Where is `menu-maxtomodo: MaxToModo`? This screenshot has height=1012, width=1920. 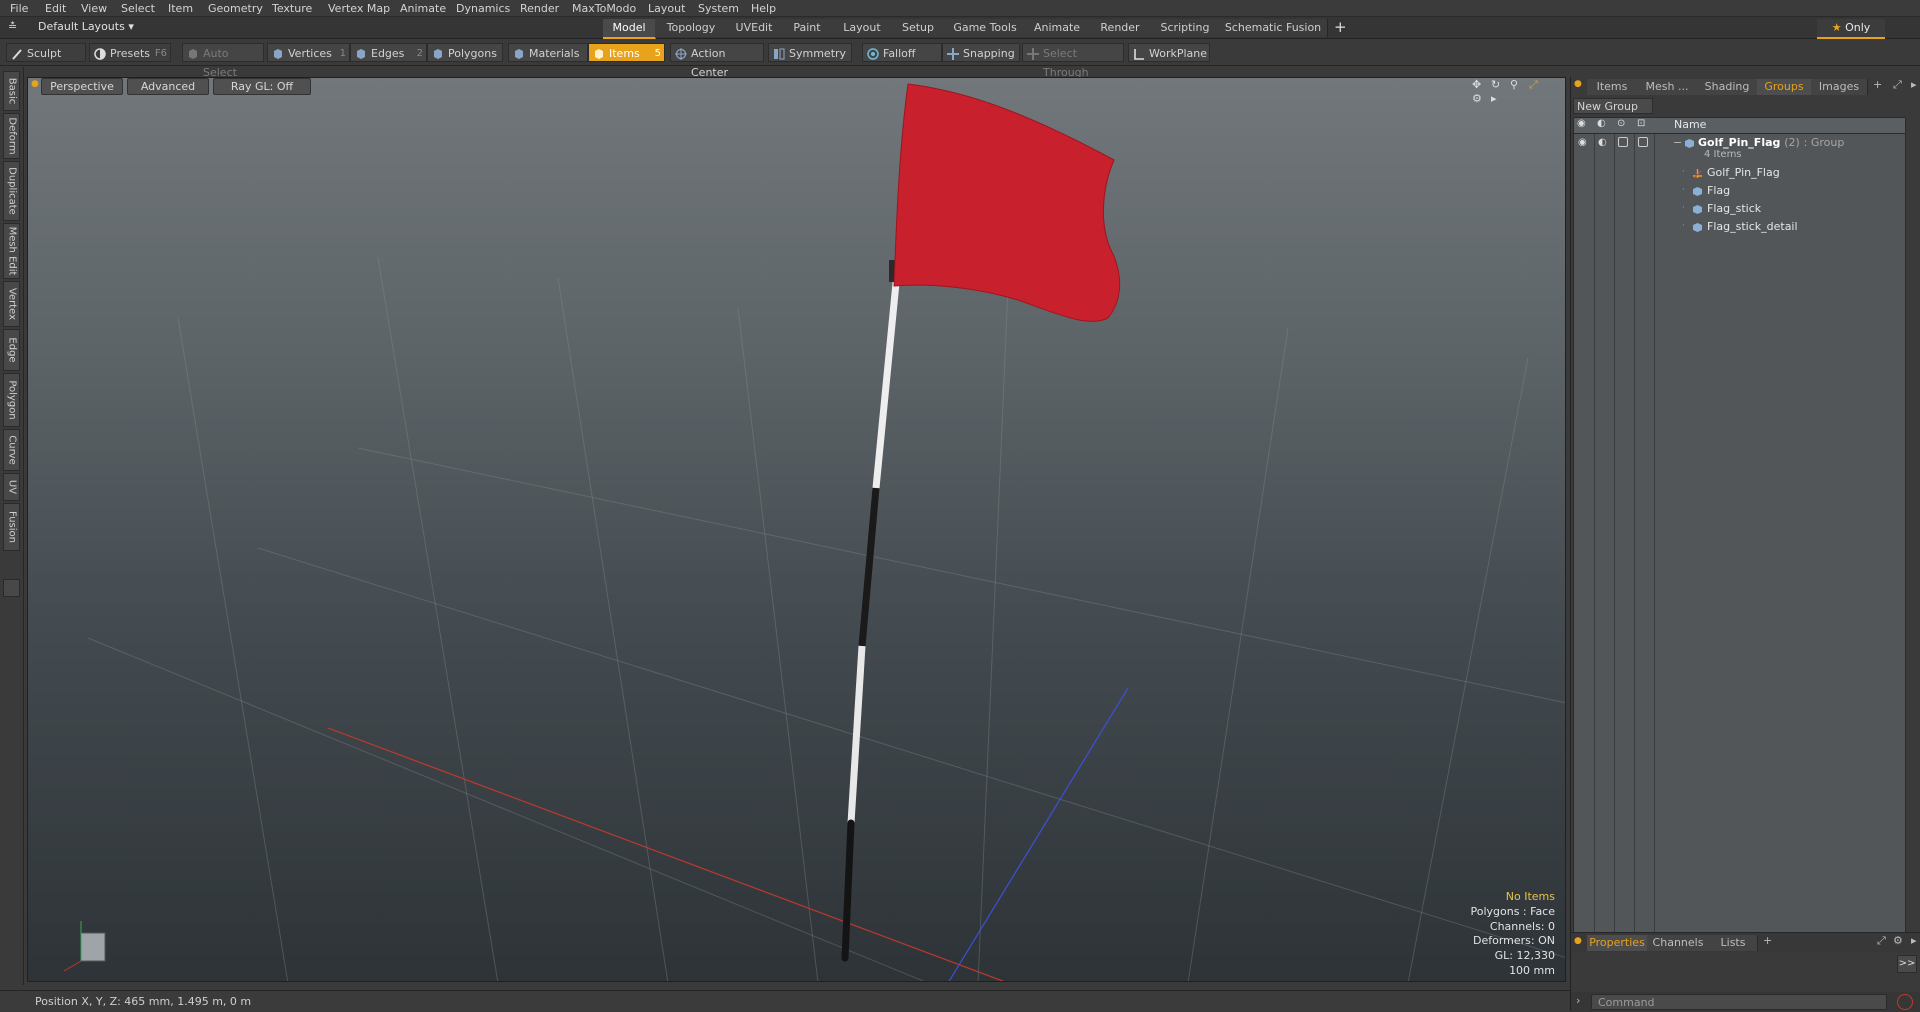 menu-maxtomodo: MaxToModo is located at coordinates (604, 8).